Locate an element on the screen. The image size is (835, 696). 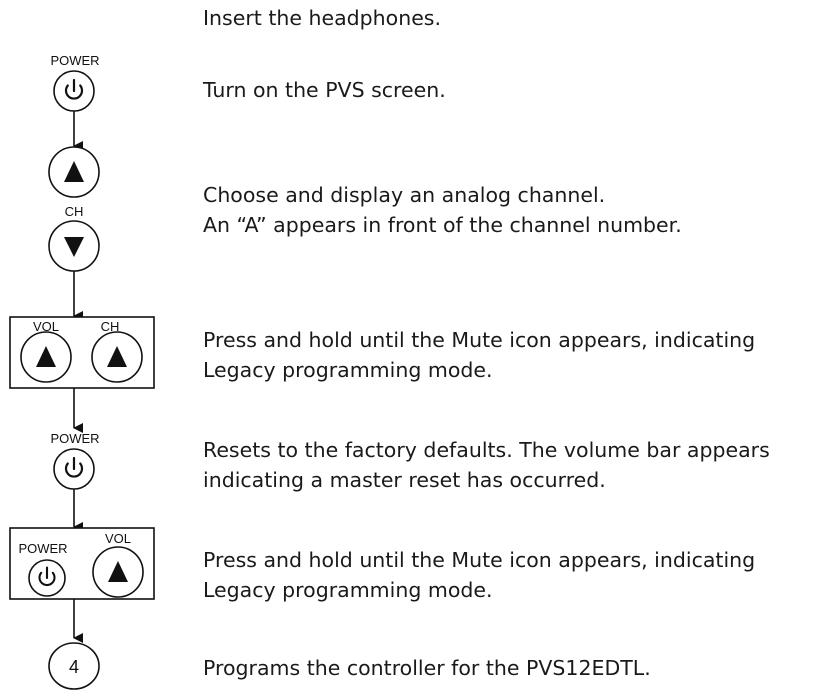
digit-4-label: 4 is located at coordinates (74, 667).